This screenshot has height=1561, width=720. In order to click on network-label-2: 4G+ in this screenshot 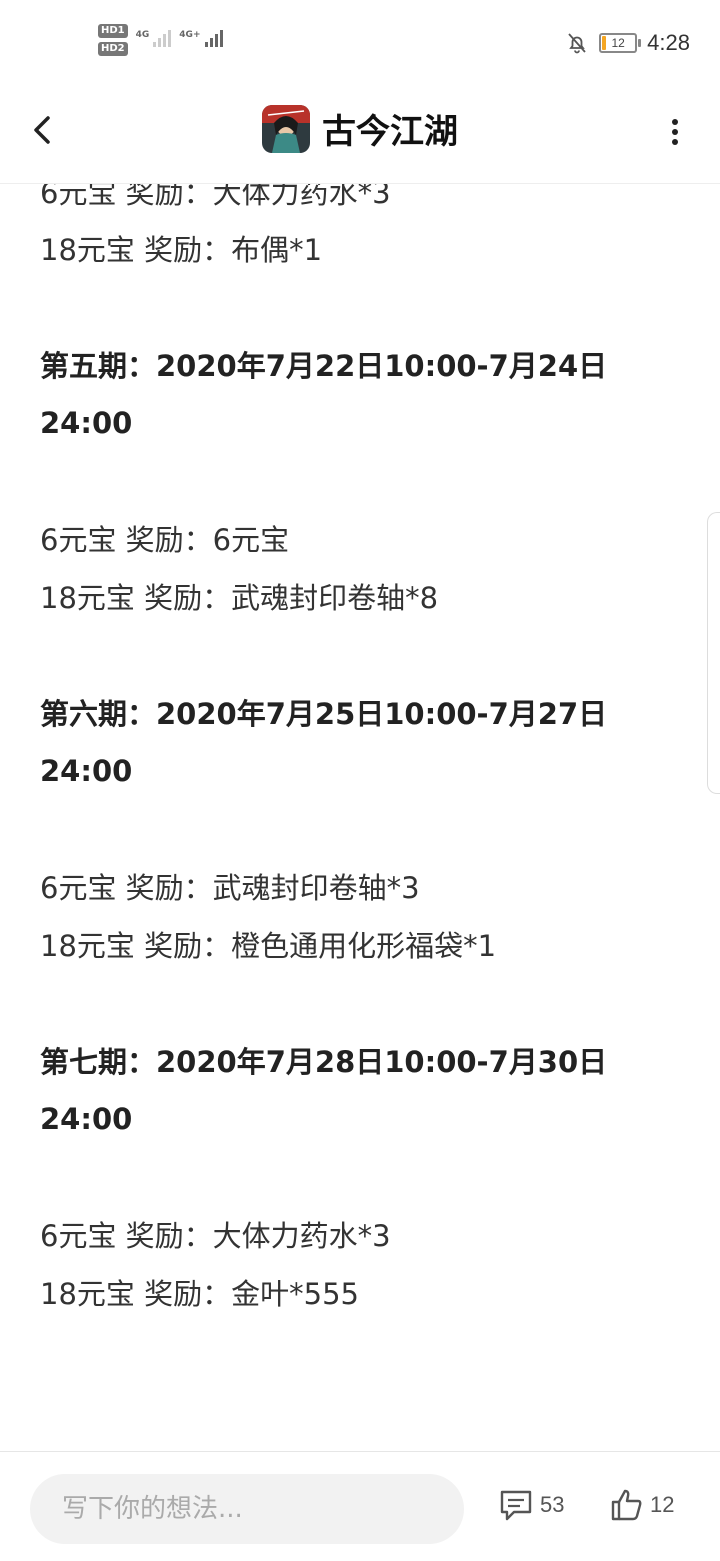, I will do `click(190, 35)`.